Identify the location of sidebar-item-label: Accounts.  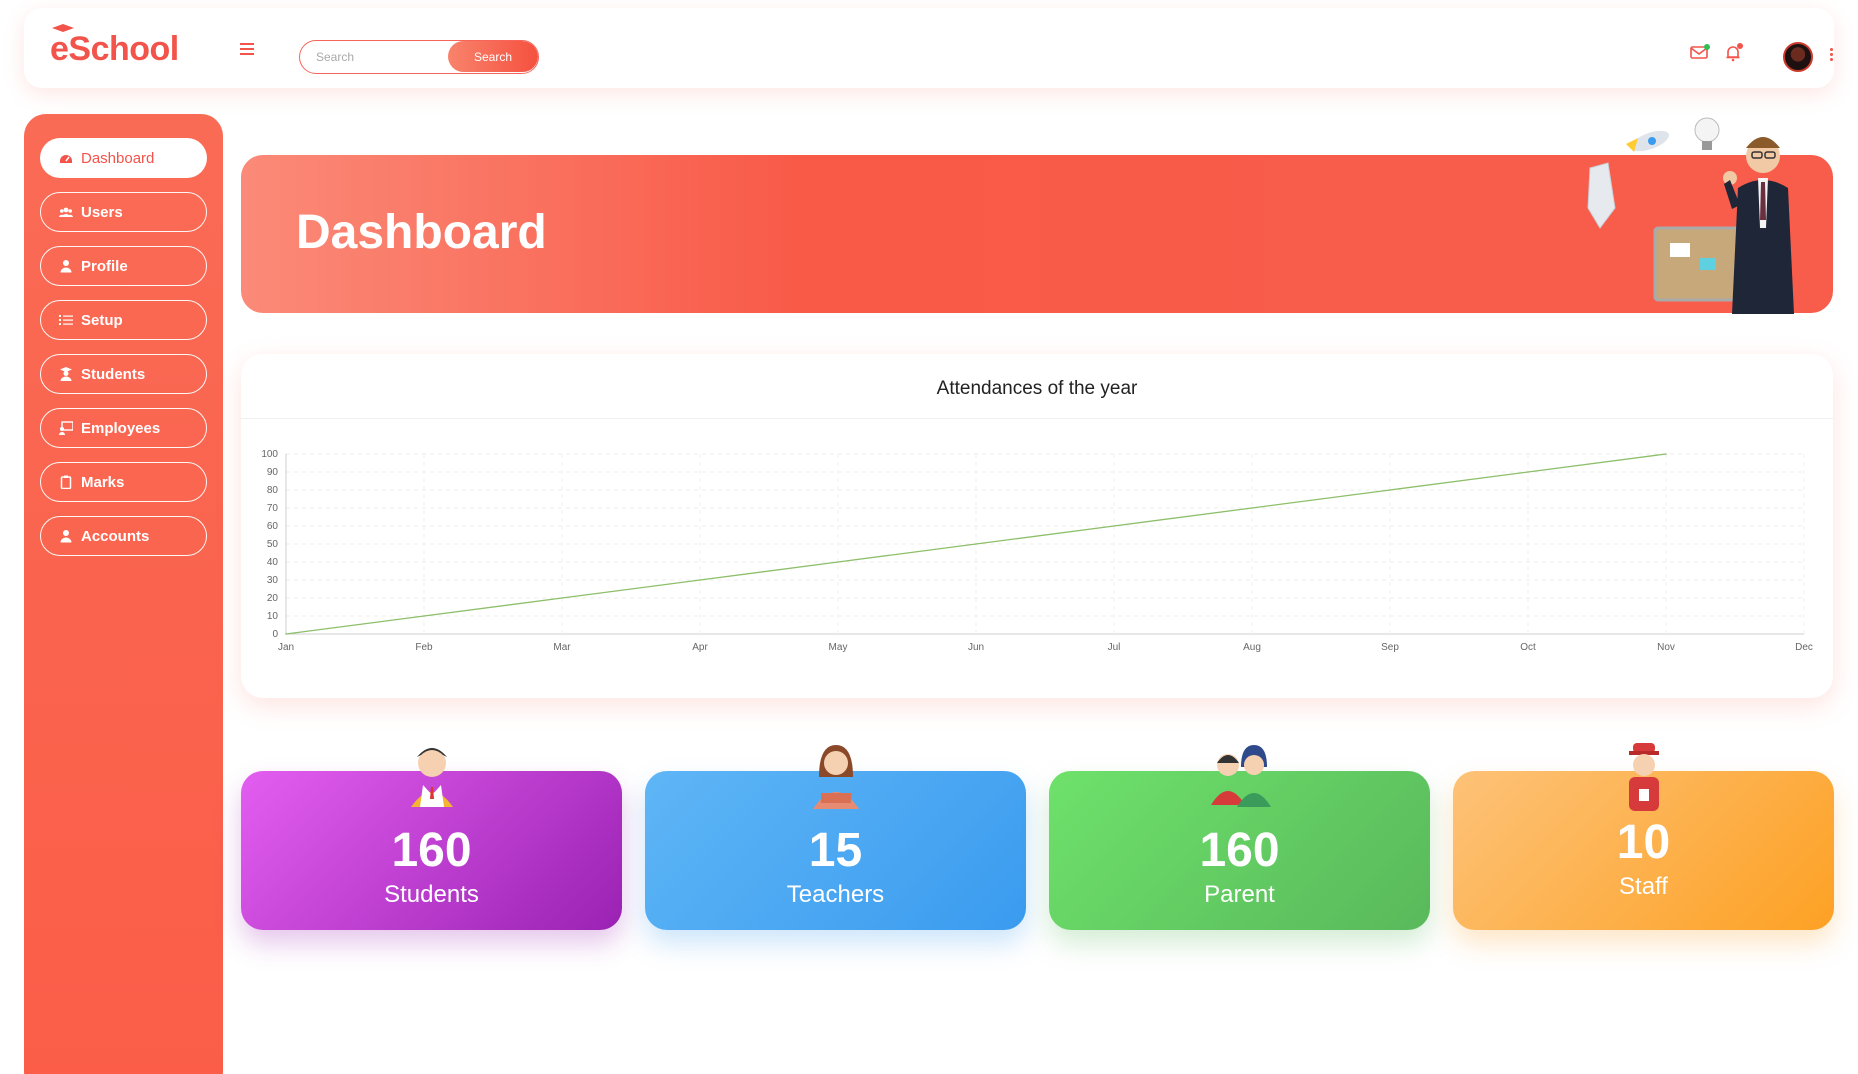
(115, 536).